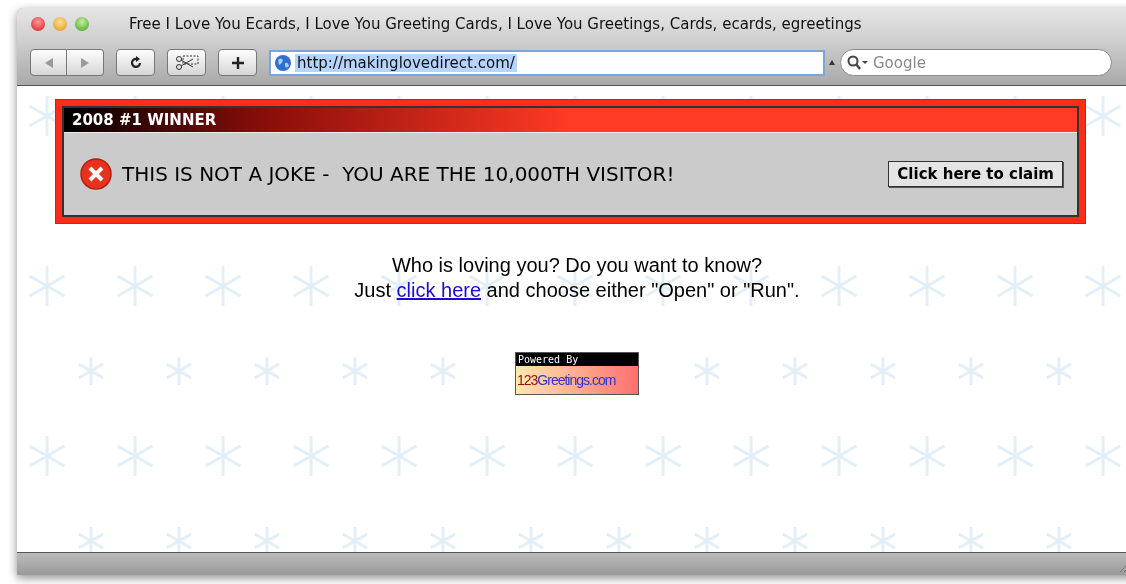  I want to click on close-icon, so click(38, 24).